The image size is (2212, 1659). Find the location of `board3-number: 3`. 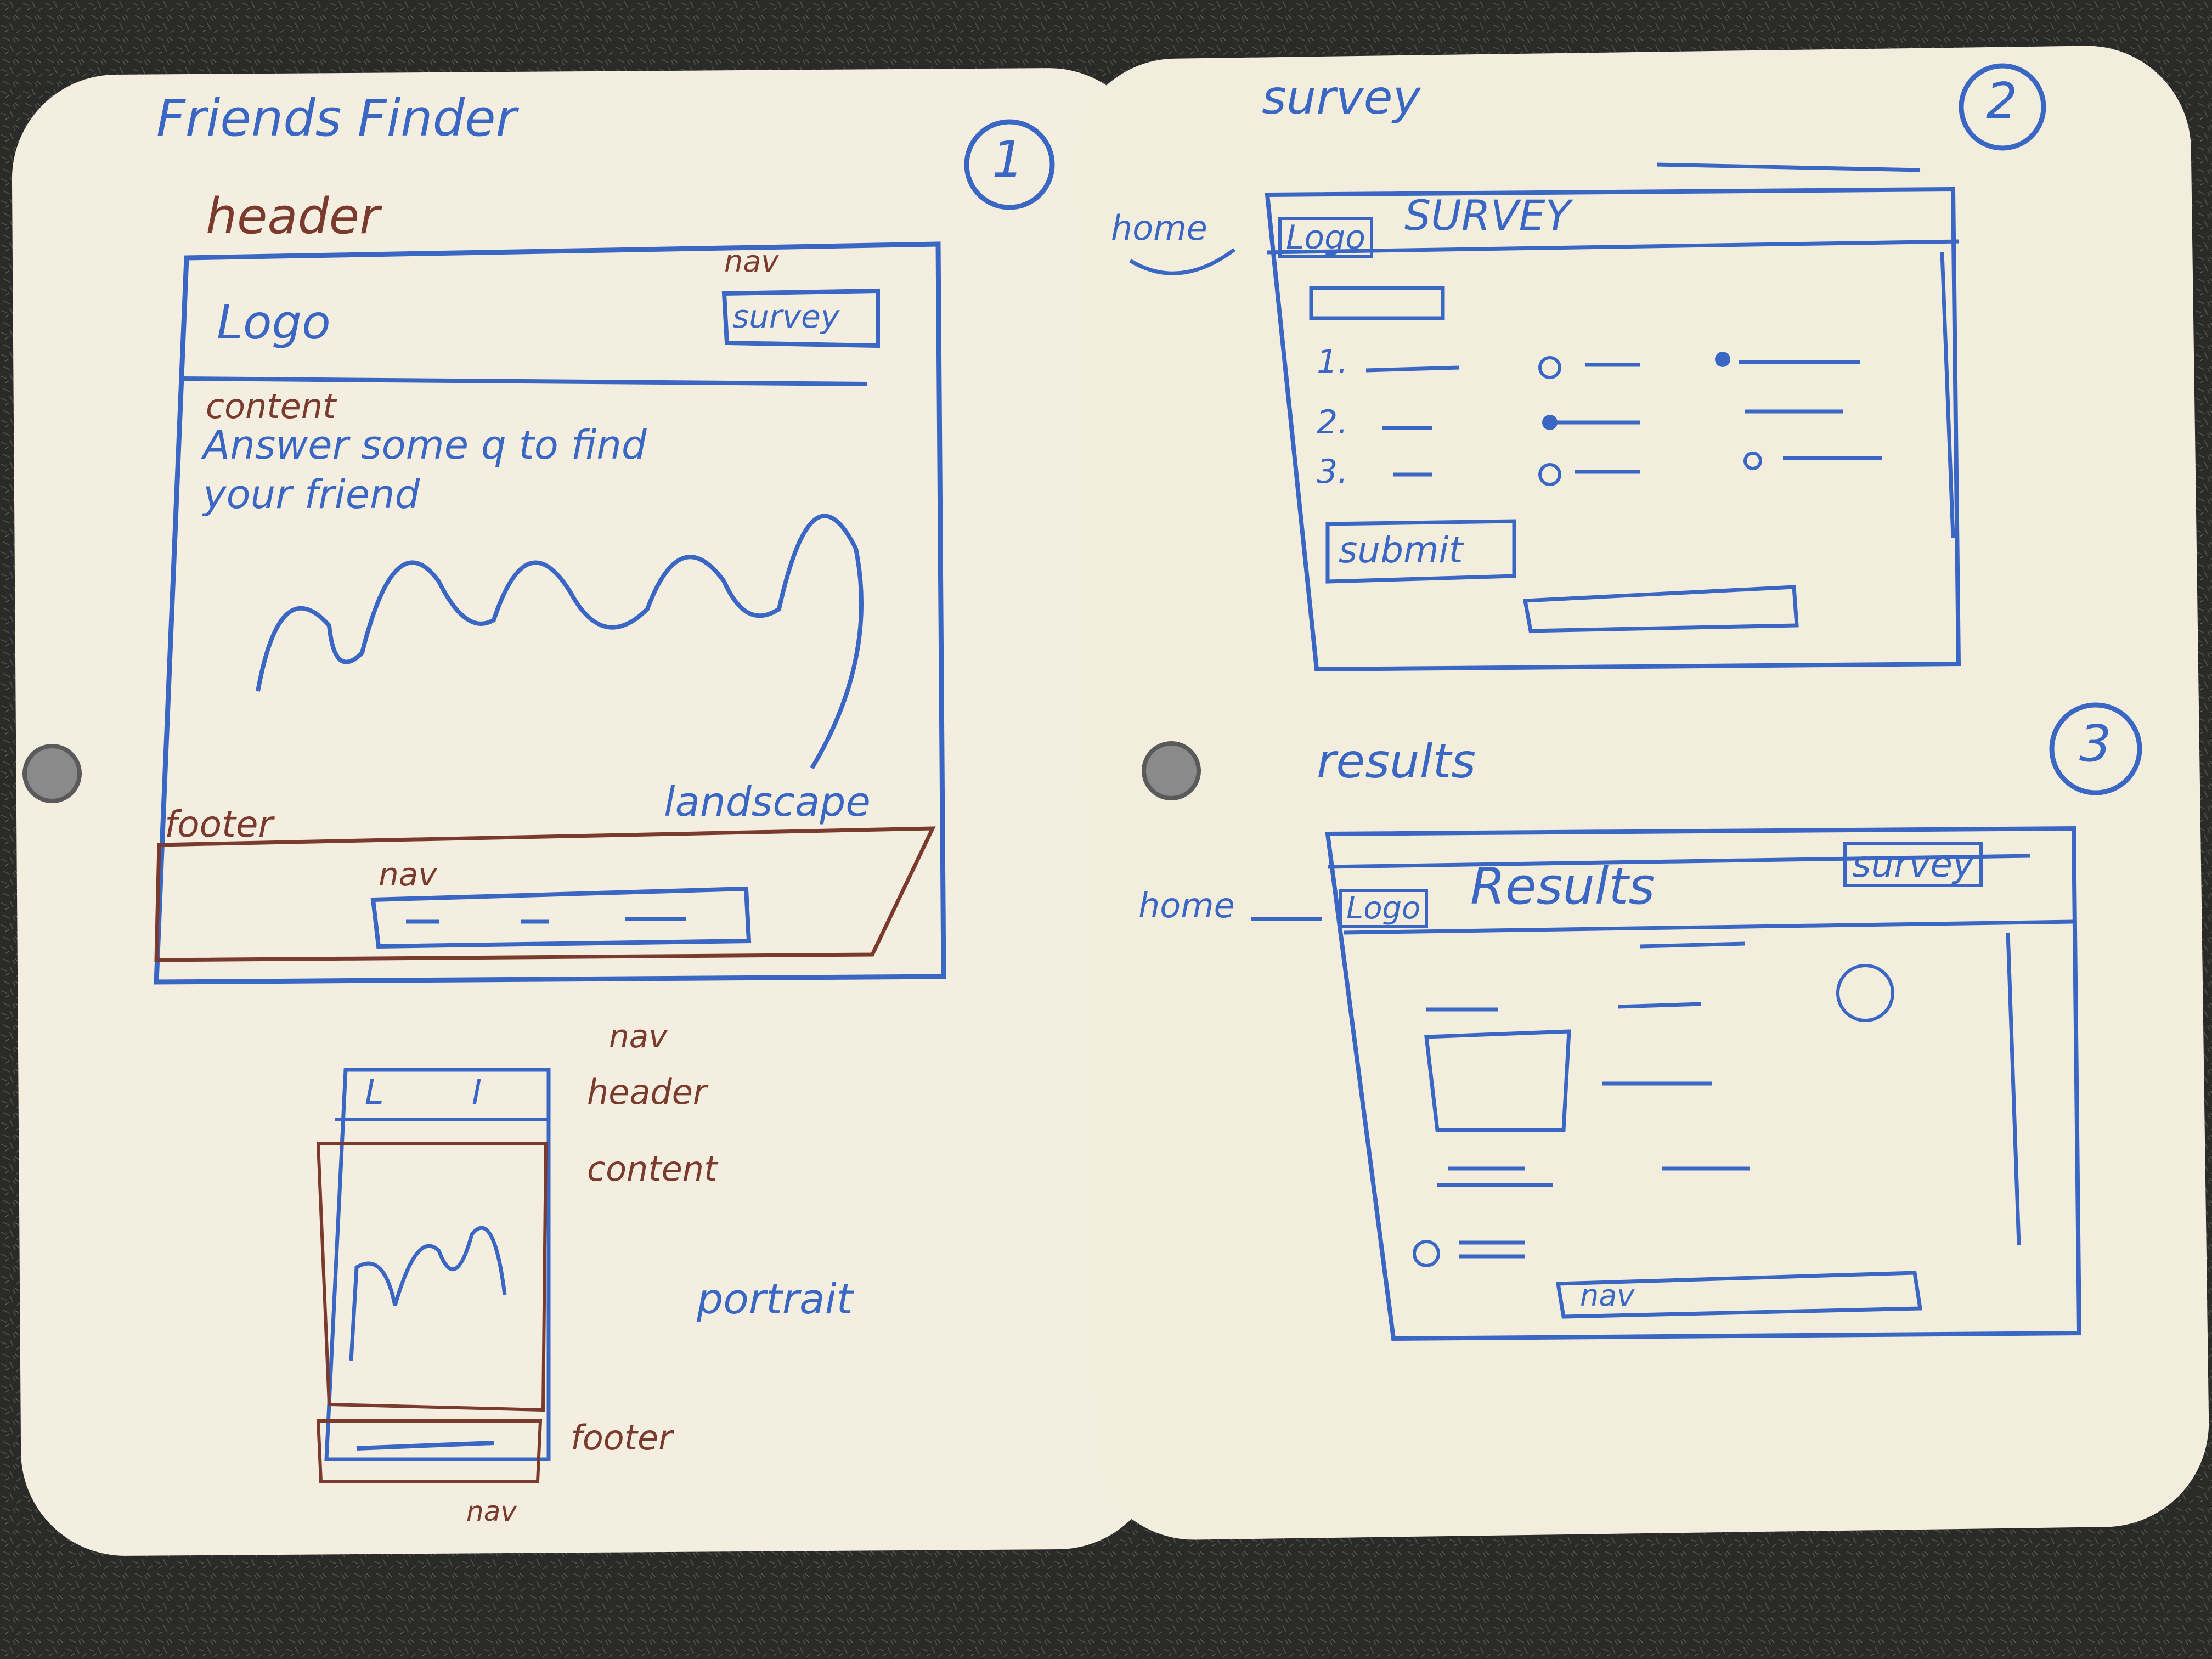

board3-number: 3 is located at coordinates (2095, 744).